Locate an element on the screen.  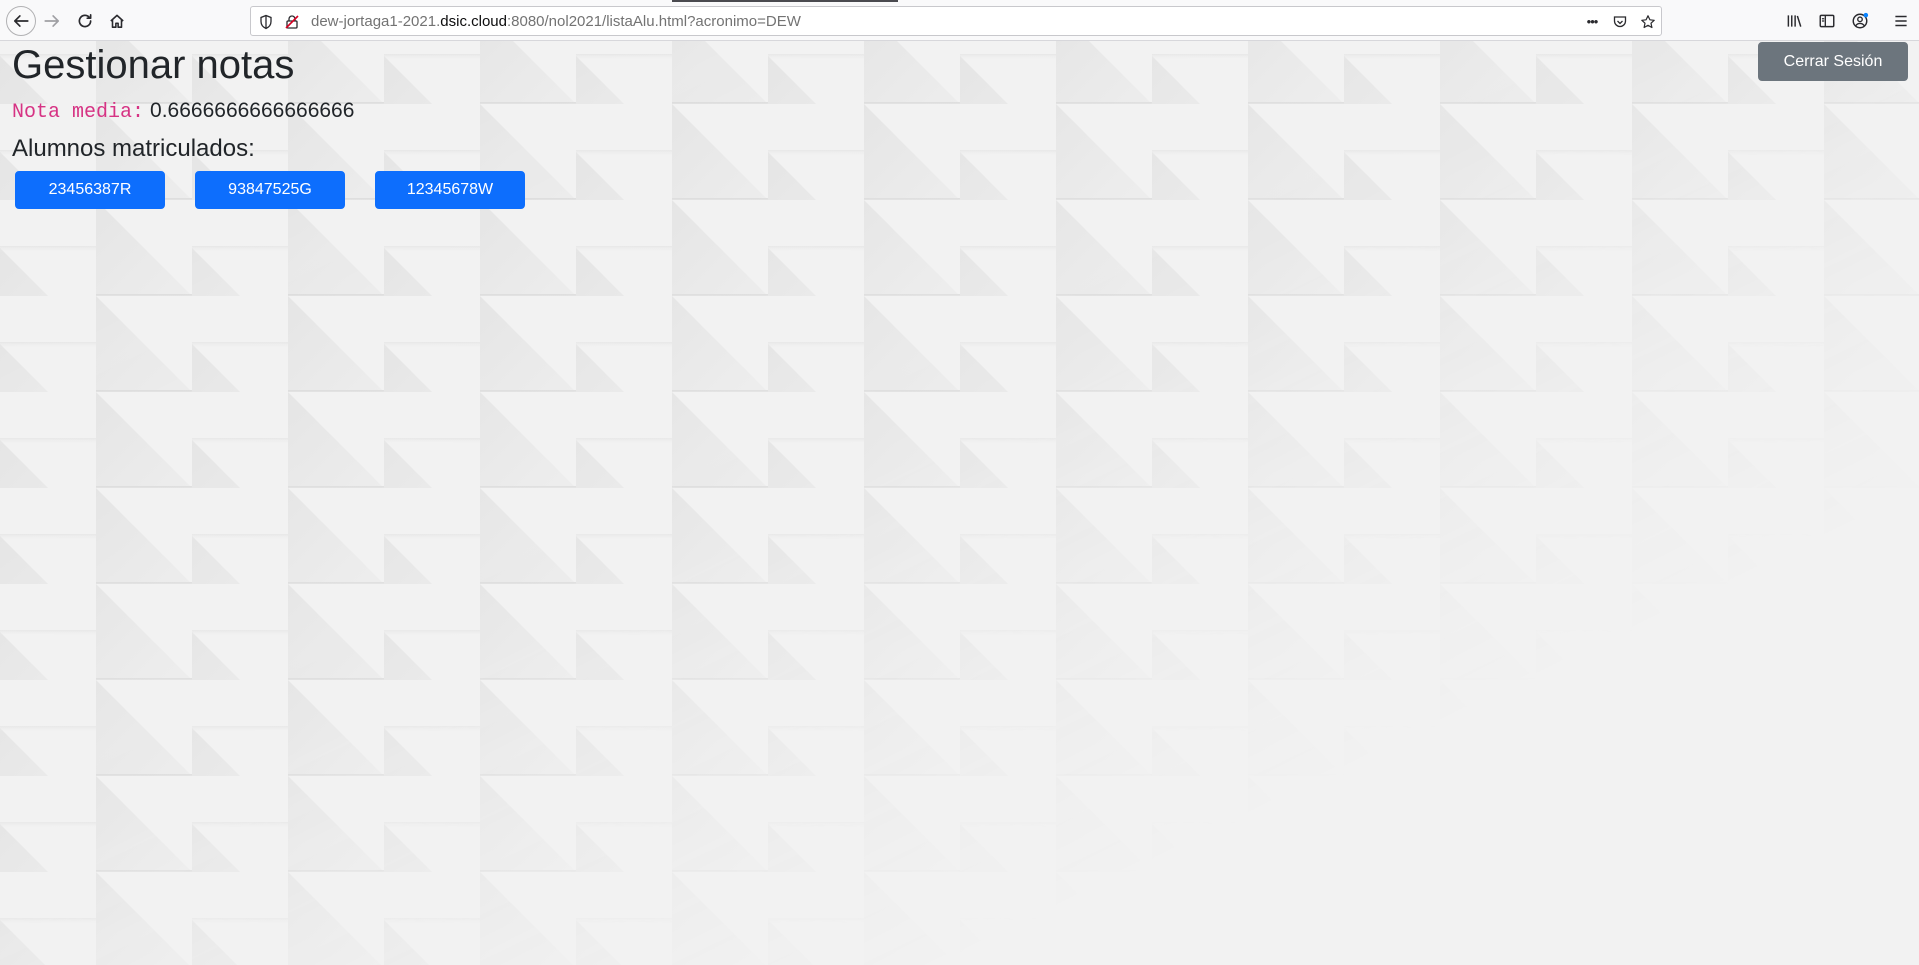
reload-button is located at coordinates (85, 21).